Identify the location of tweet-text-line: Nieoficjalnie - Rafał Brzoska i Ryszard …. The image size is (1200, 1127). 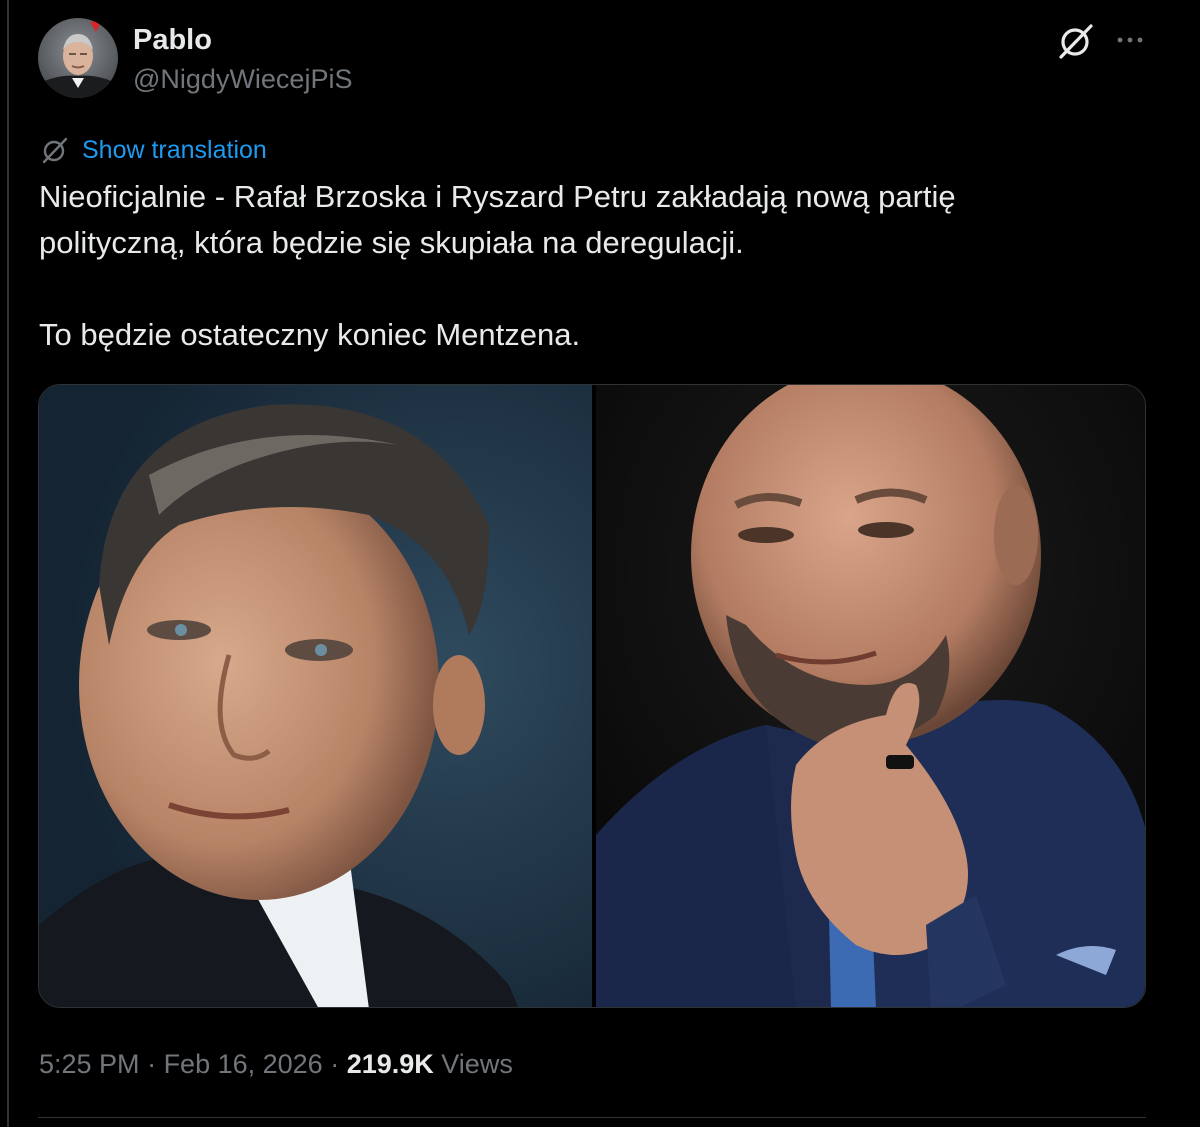
(497, 196).